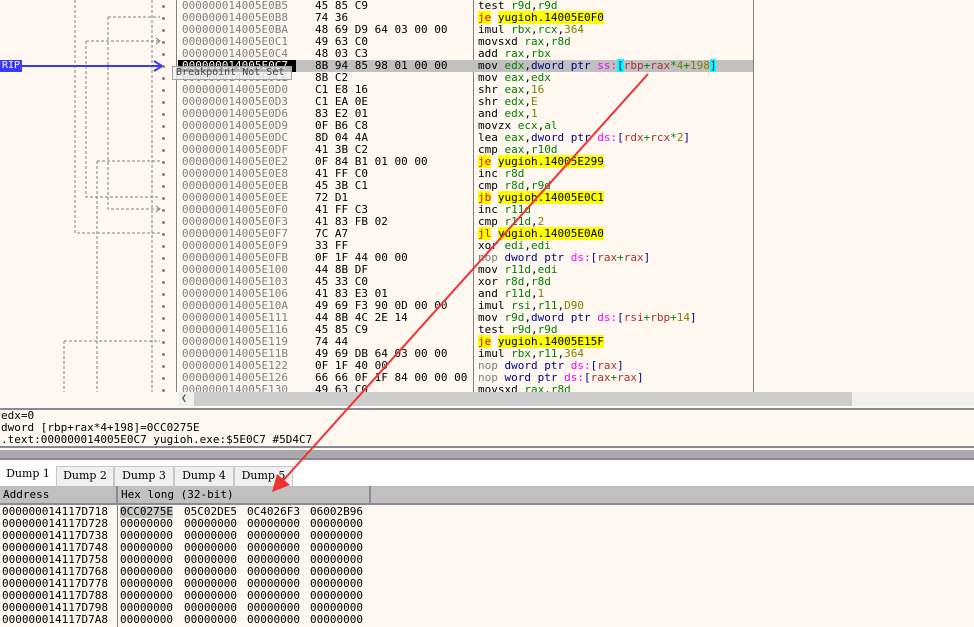 Image resolution: width=974 pixels, height=627 pixels. What do you see at coordinates (341, 174) in the screenshot?
I see `instruction-bytes: 41 FF C0` at bounding box center [341, 174].